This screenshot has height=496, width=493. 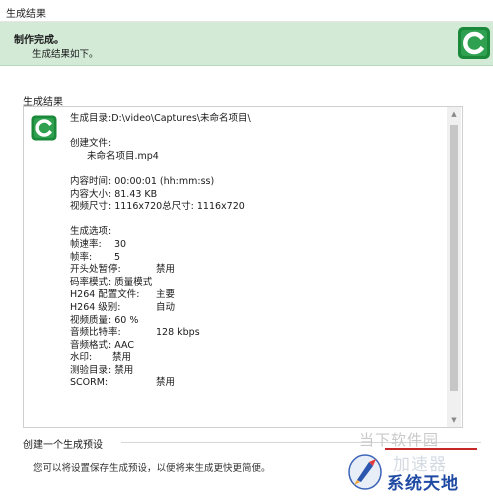 I want to click on window-title: 生成结果, so click(x=26, y=14).